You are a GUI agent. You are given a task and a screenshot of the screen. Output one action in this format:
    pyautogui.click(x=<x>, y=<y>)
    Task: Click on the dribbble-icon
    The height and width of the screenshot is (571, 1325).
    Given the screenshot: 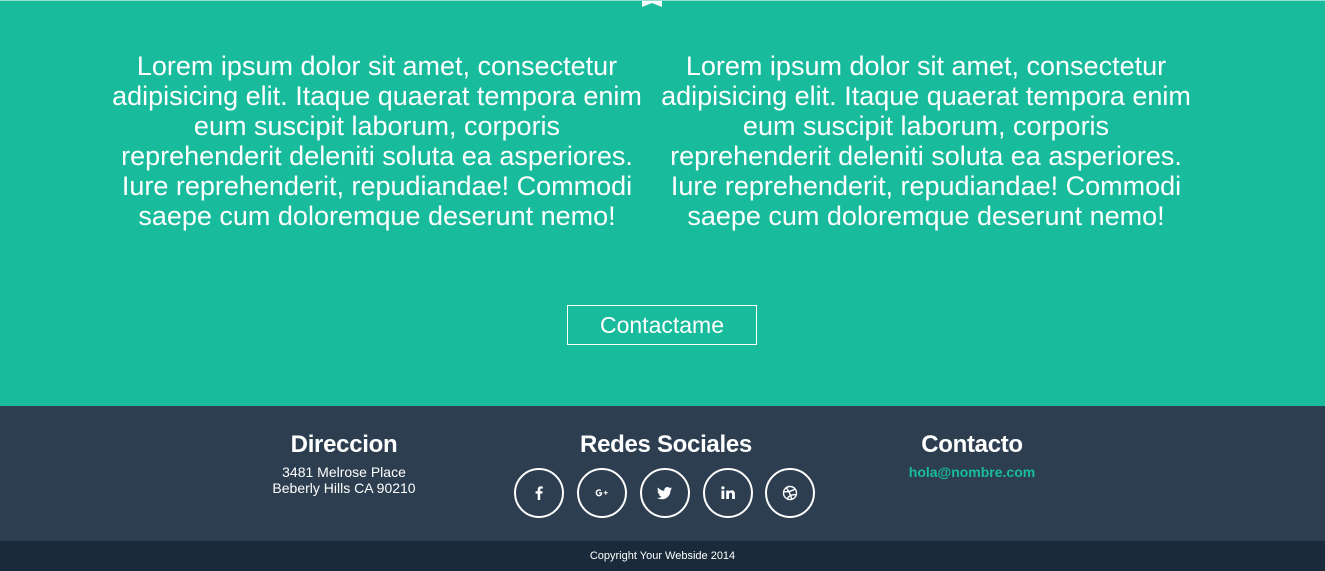 What is the action you would take?
    pyautogui.click(x=790, y=493)
    